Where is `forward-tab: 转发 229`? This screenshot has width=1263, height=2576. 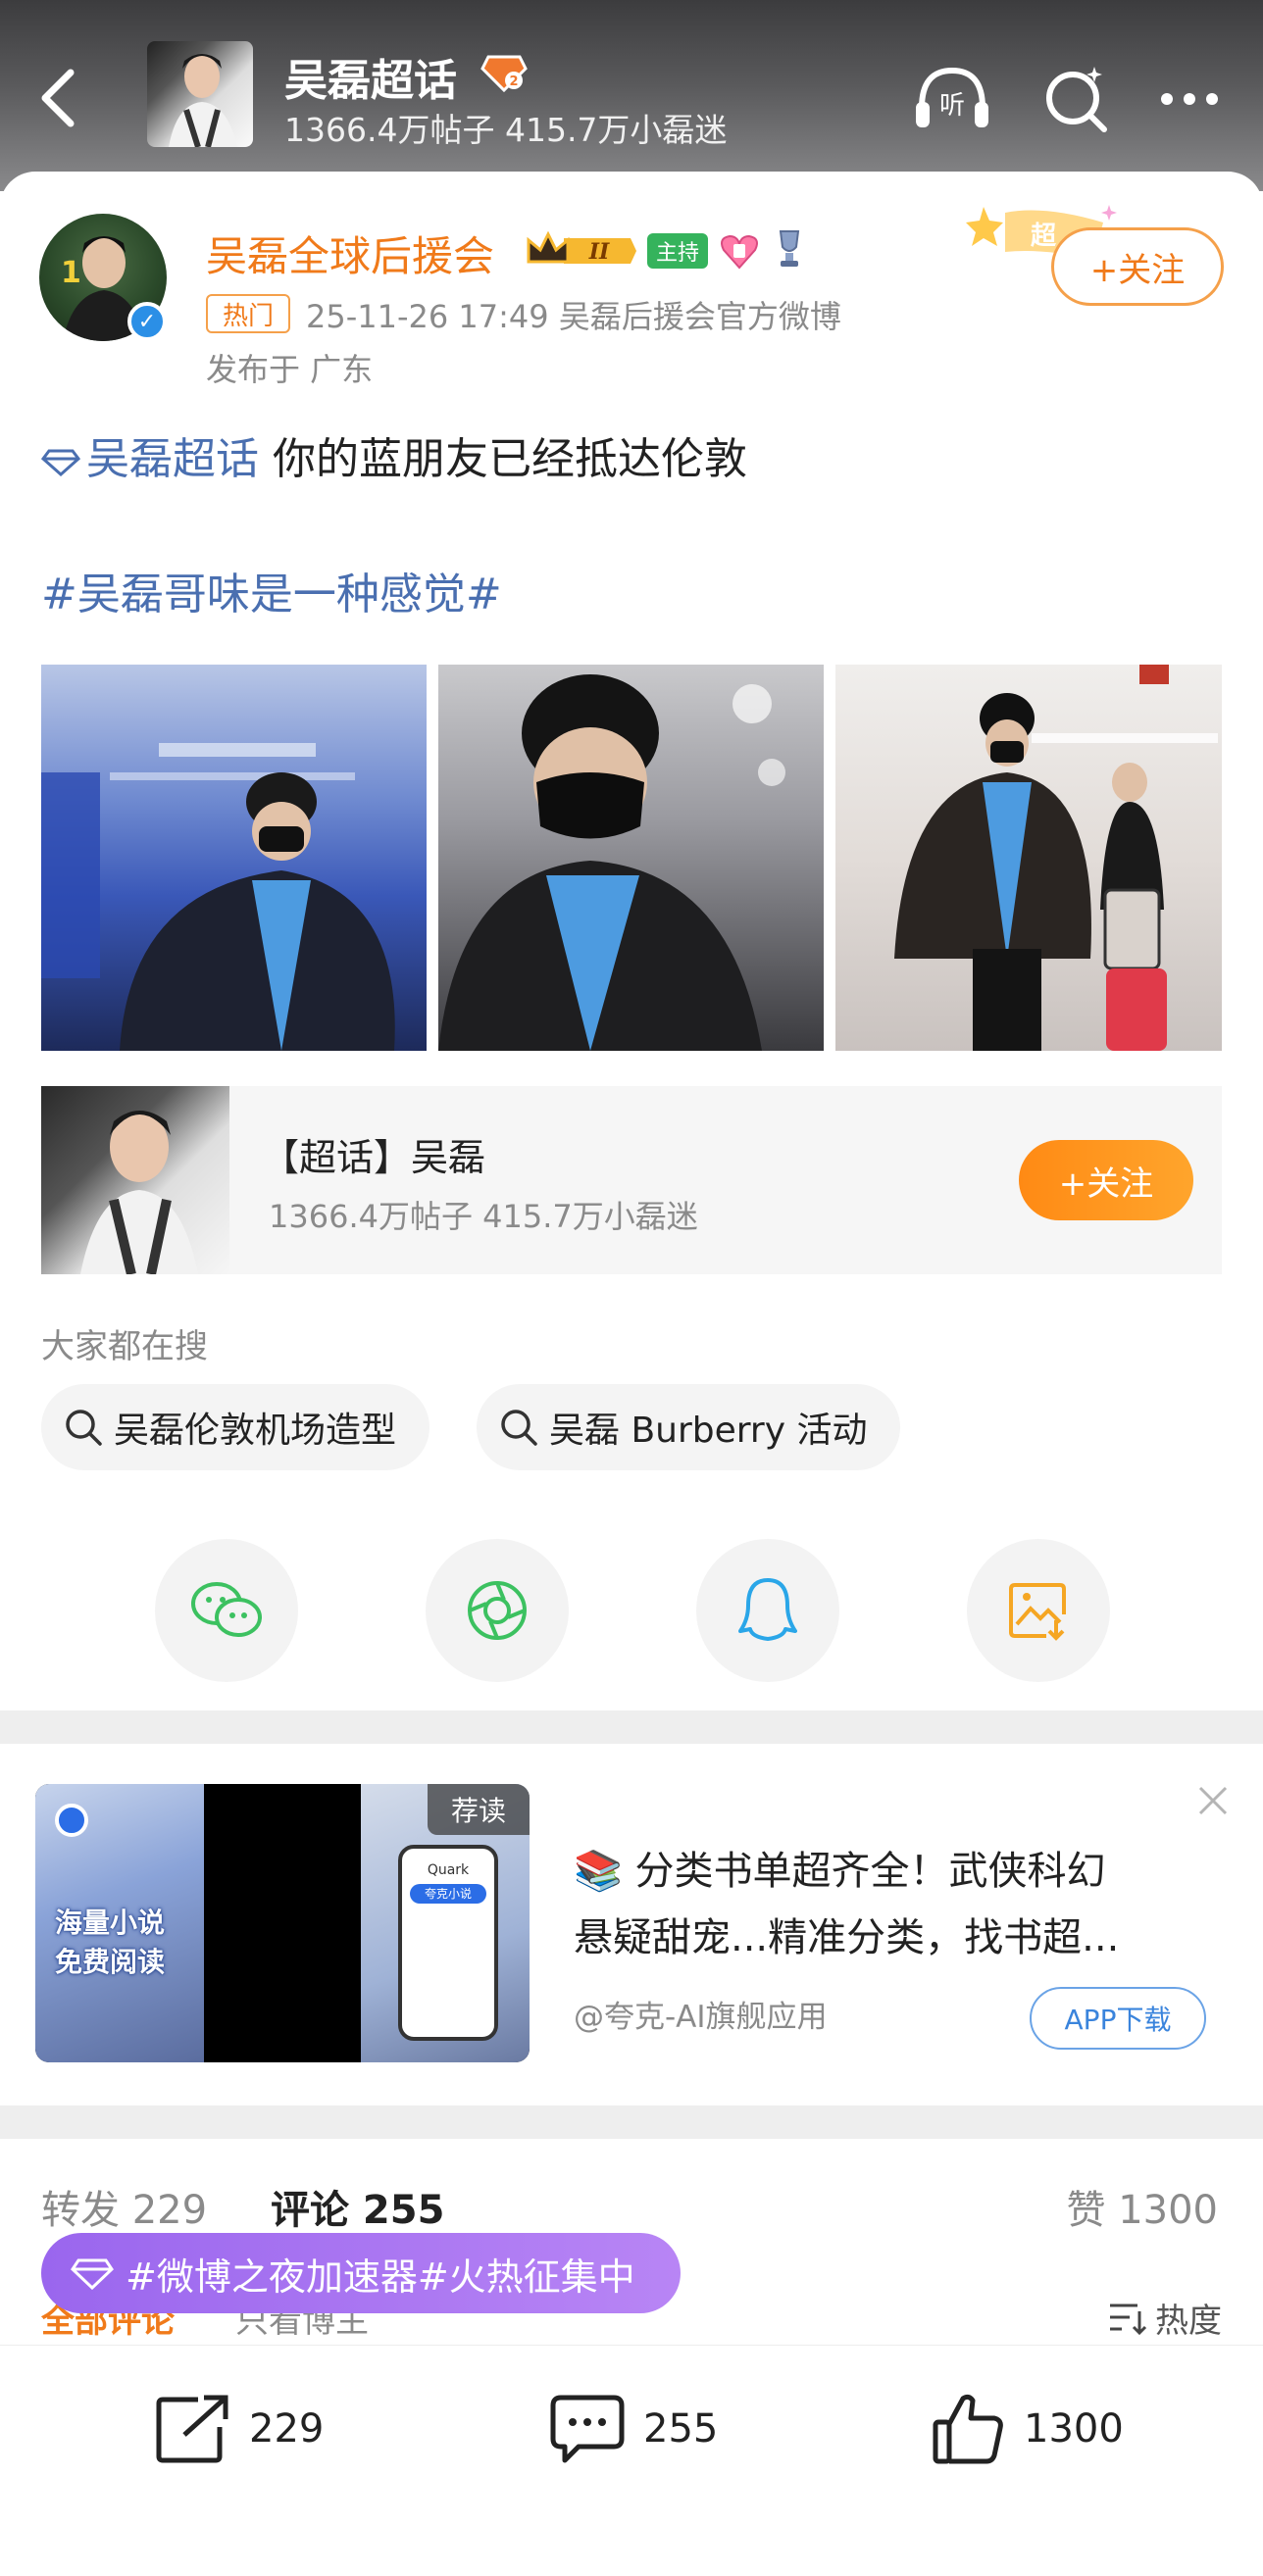
forward-tab: 转发 229 is located at coordinates (124, 2206).